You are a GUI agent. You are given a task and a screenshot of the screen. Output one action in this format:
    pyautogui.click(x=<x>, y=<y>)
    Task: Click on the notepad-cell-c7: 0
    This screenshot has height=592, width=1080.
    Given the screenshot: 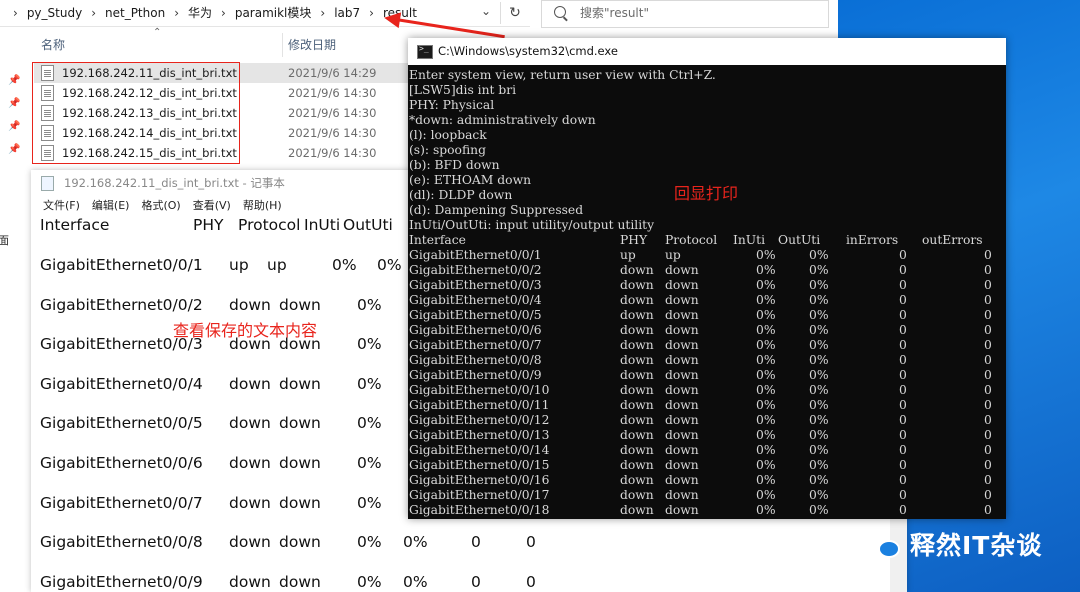 What is the action you would take?
    pyautogui.click(x=531, y=581)
    